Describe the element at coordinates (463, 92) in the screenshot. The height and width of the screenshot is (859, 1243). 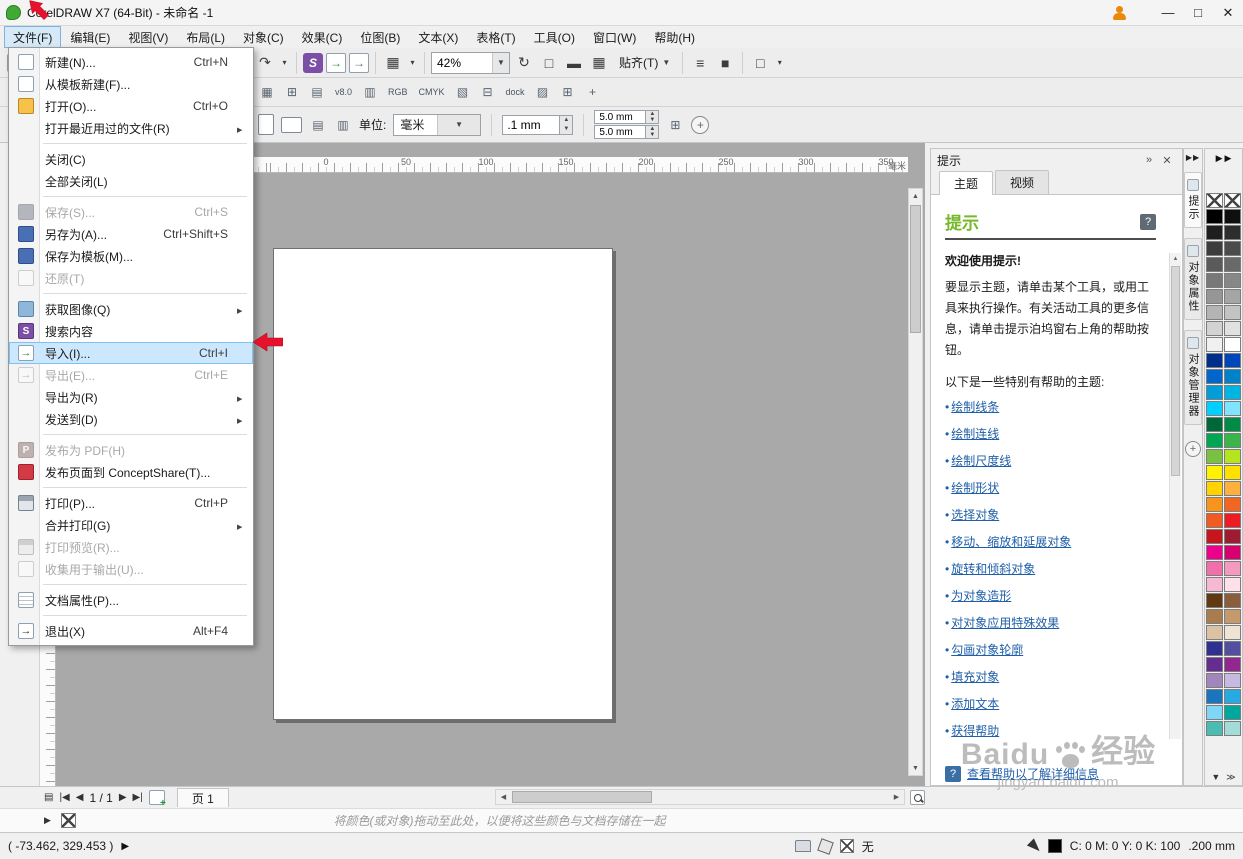
I see `page-setup-icon: ▧` at that location.